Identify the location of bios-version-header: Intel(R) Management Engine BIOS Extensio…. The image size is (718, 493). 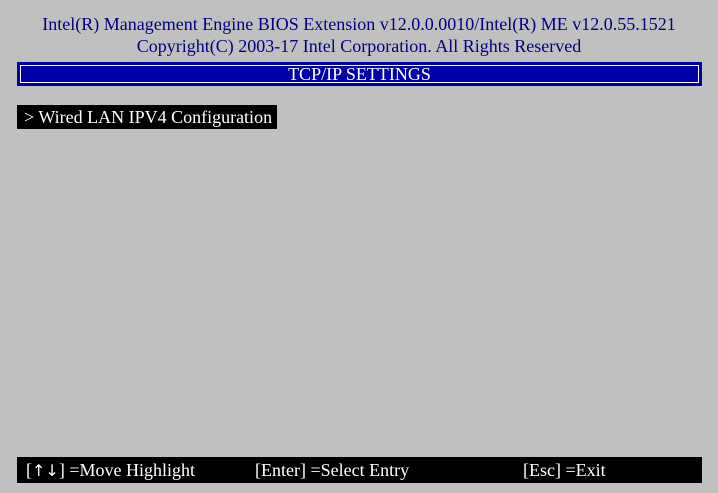
(359, 24).